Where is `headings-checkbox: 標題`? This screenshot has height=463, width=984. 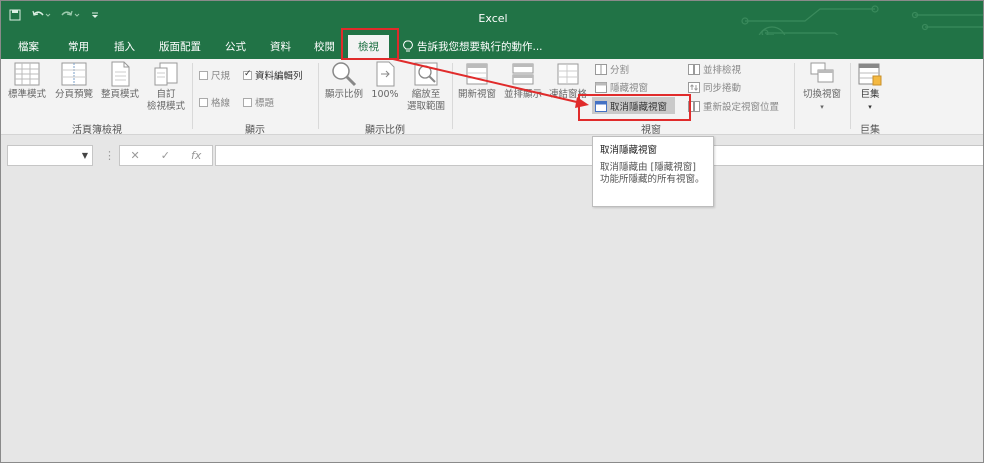 headings-checkbox: 標題 is located at coordinates (258, 102).